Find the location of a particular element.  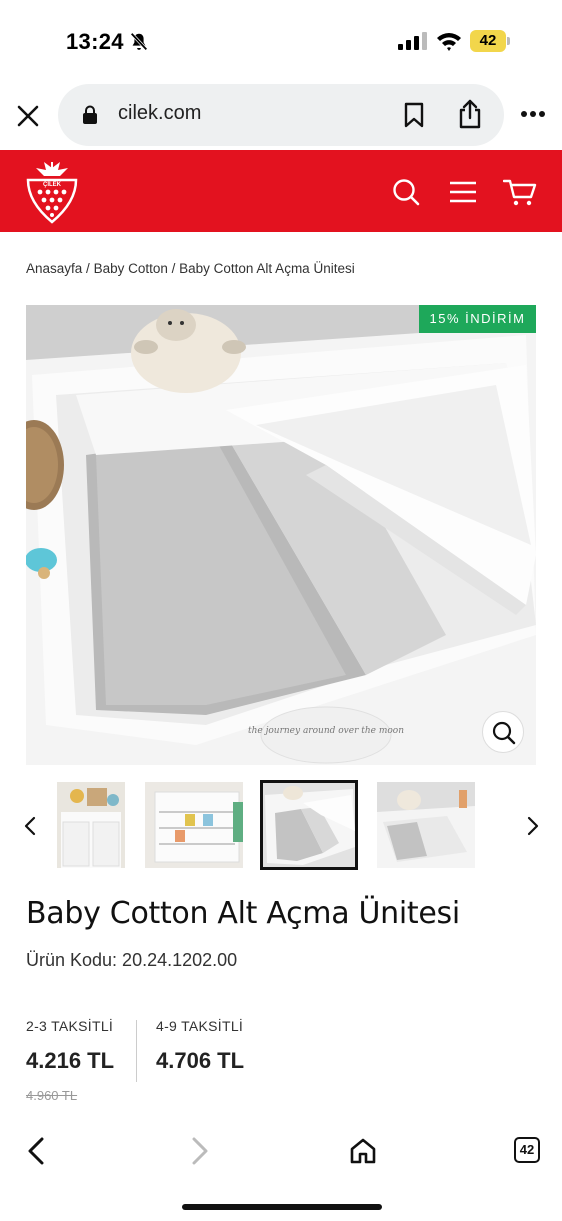

breadcrumb-home: Anasayfa is located at coordinates (54, 268).